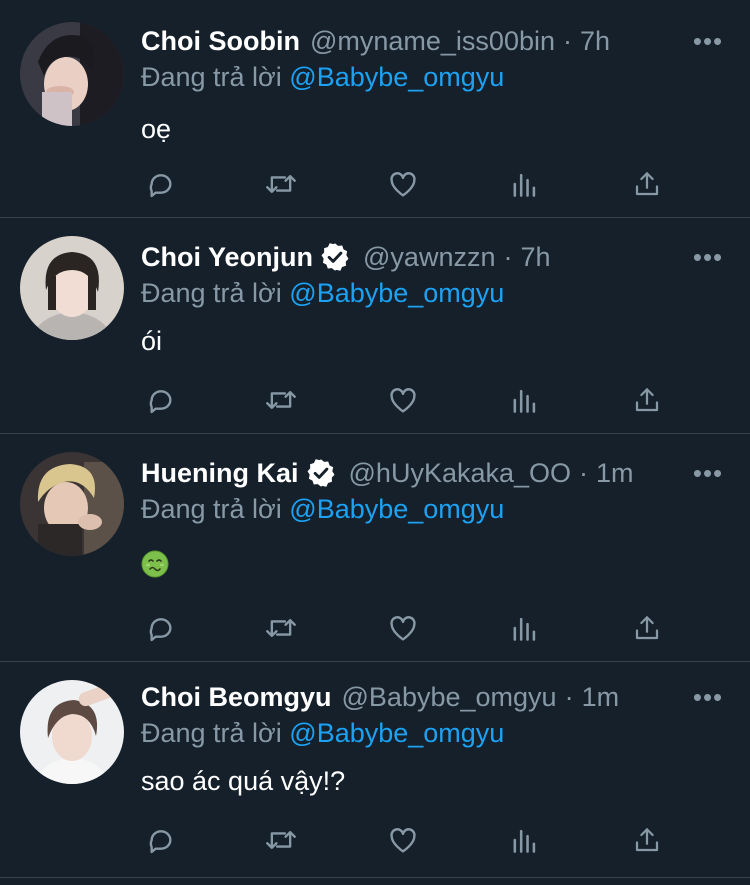 This screenshot has height=885, width=750. I want to click on user-handle: @myname_iss00bin, so click(432, 41).